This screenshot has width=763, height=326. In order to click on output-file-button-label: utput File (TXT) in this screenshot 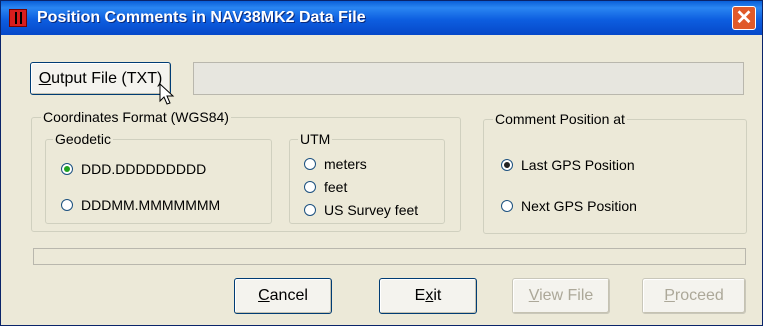, I will do `click(107, 78)`.